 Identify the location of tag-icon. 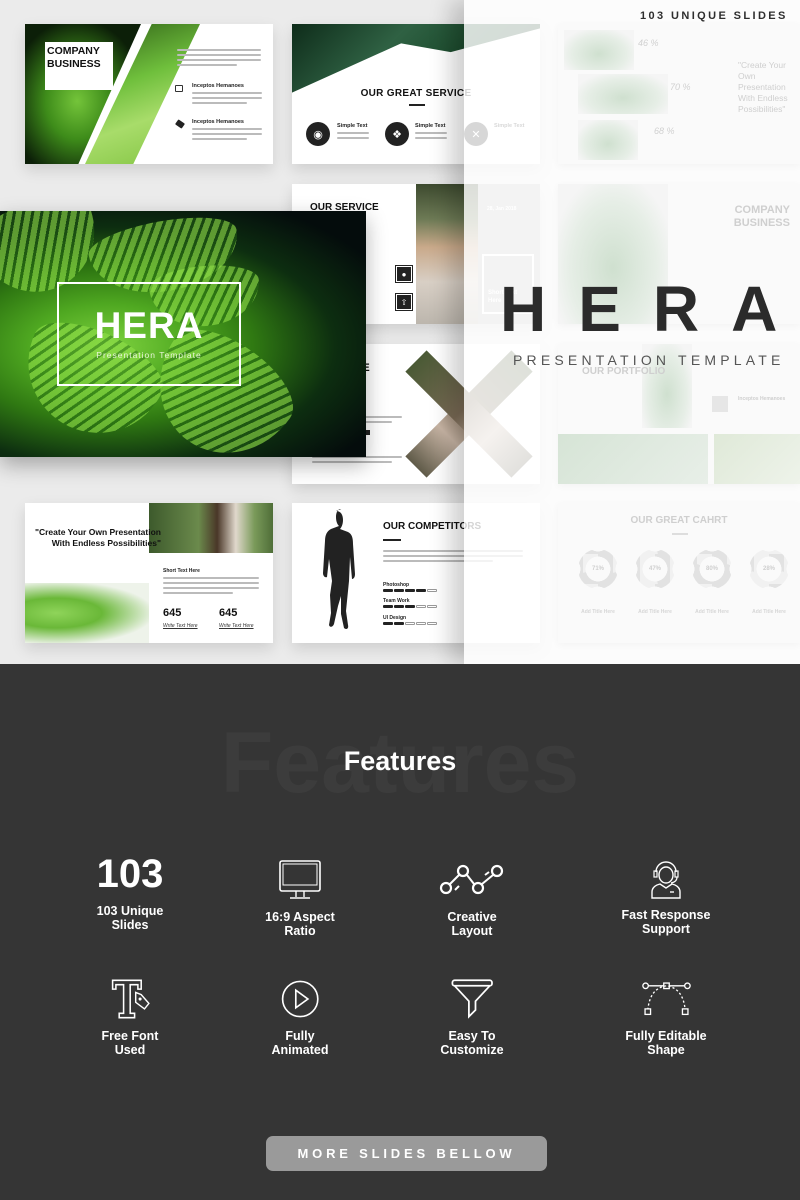
(180, 124).